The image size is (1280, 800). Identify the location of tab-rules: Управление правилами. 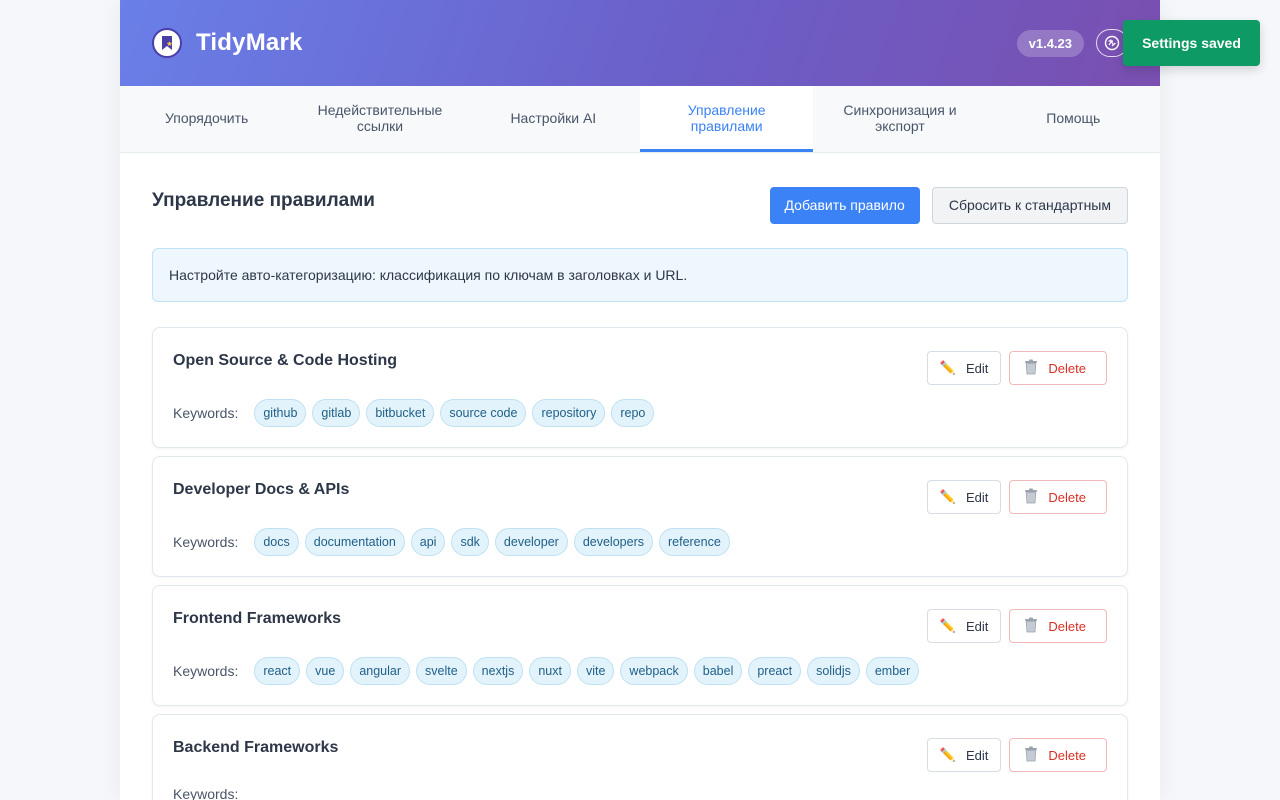
(726, 119).